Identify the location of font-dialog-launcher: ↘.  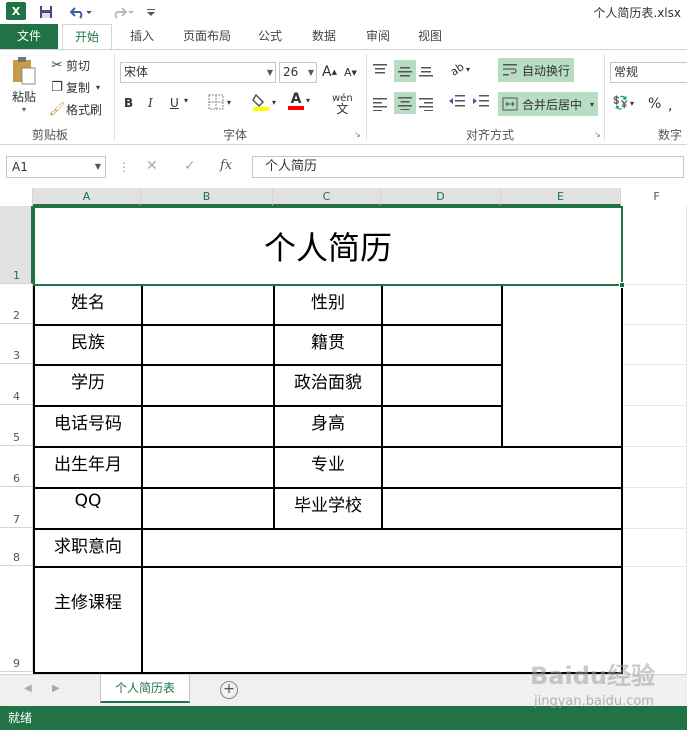
(357, 134).